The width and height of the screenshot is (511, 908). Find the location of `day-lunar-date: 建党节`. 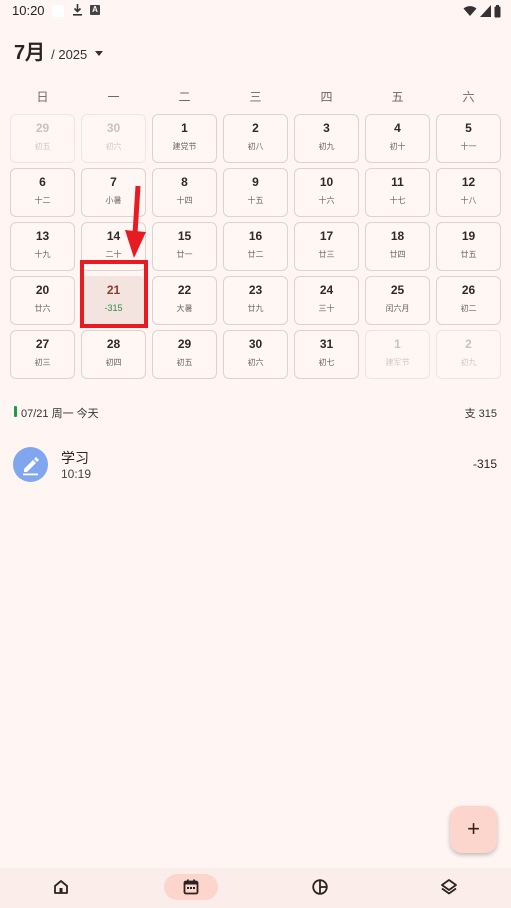

day-lunar-date: 建党节 is located at coordinates (184, 146).